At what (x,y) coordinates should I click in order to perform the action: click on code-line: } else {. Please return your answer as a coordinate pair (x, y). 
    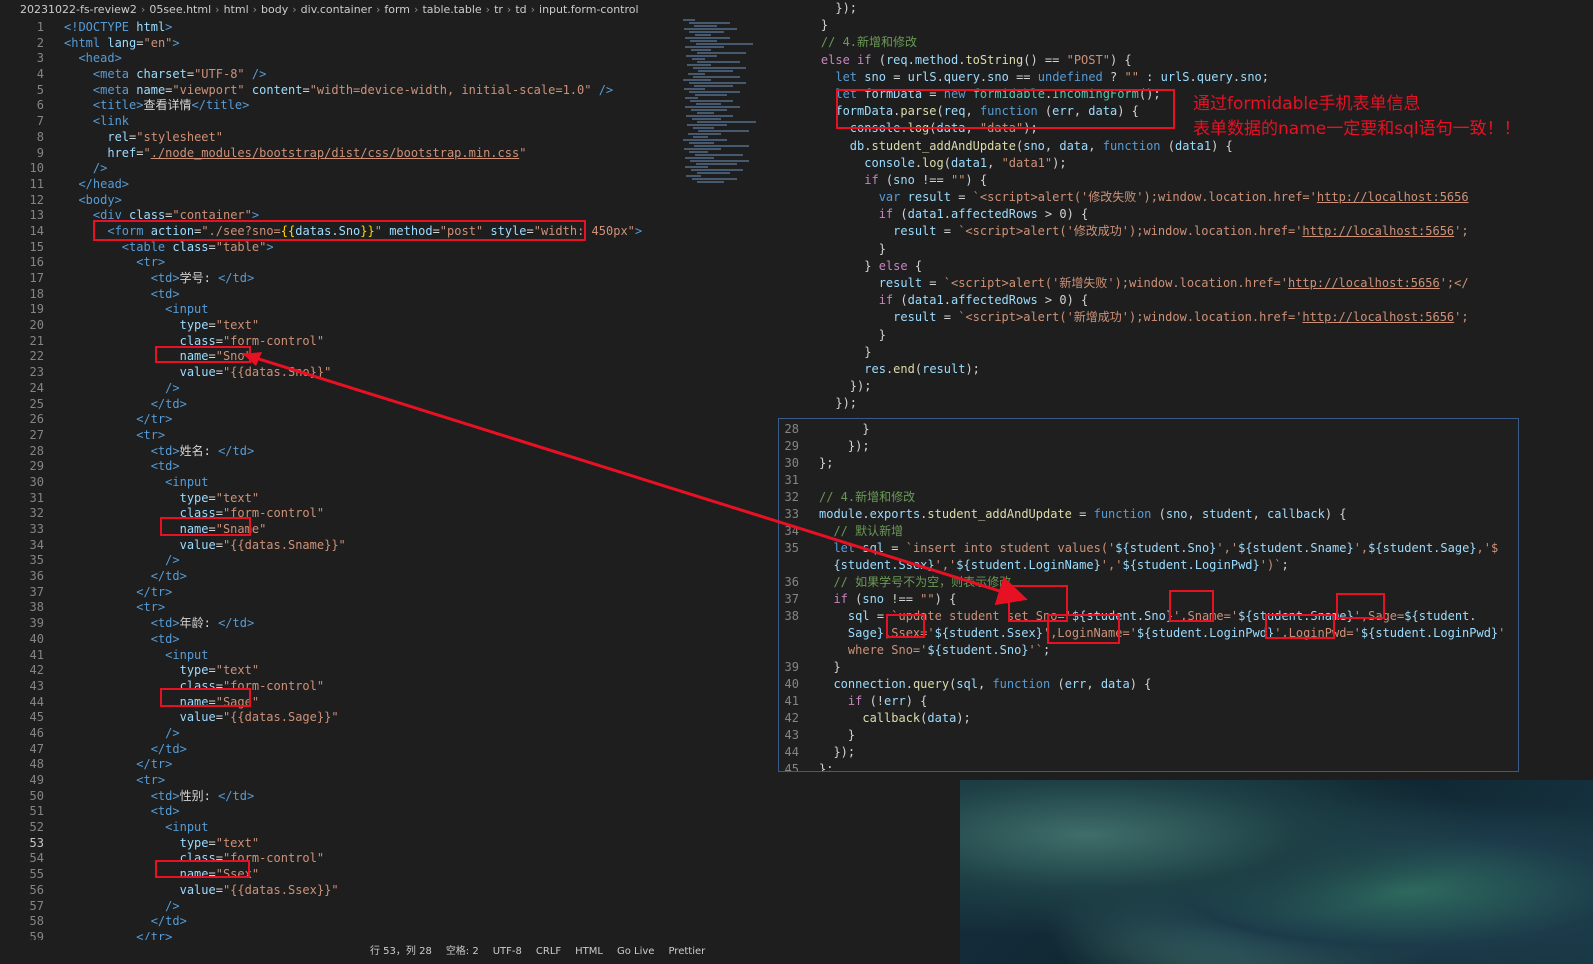
    Looking at the image, I should click on (1130, 266).